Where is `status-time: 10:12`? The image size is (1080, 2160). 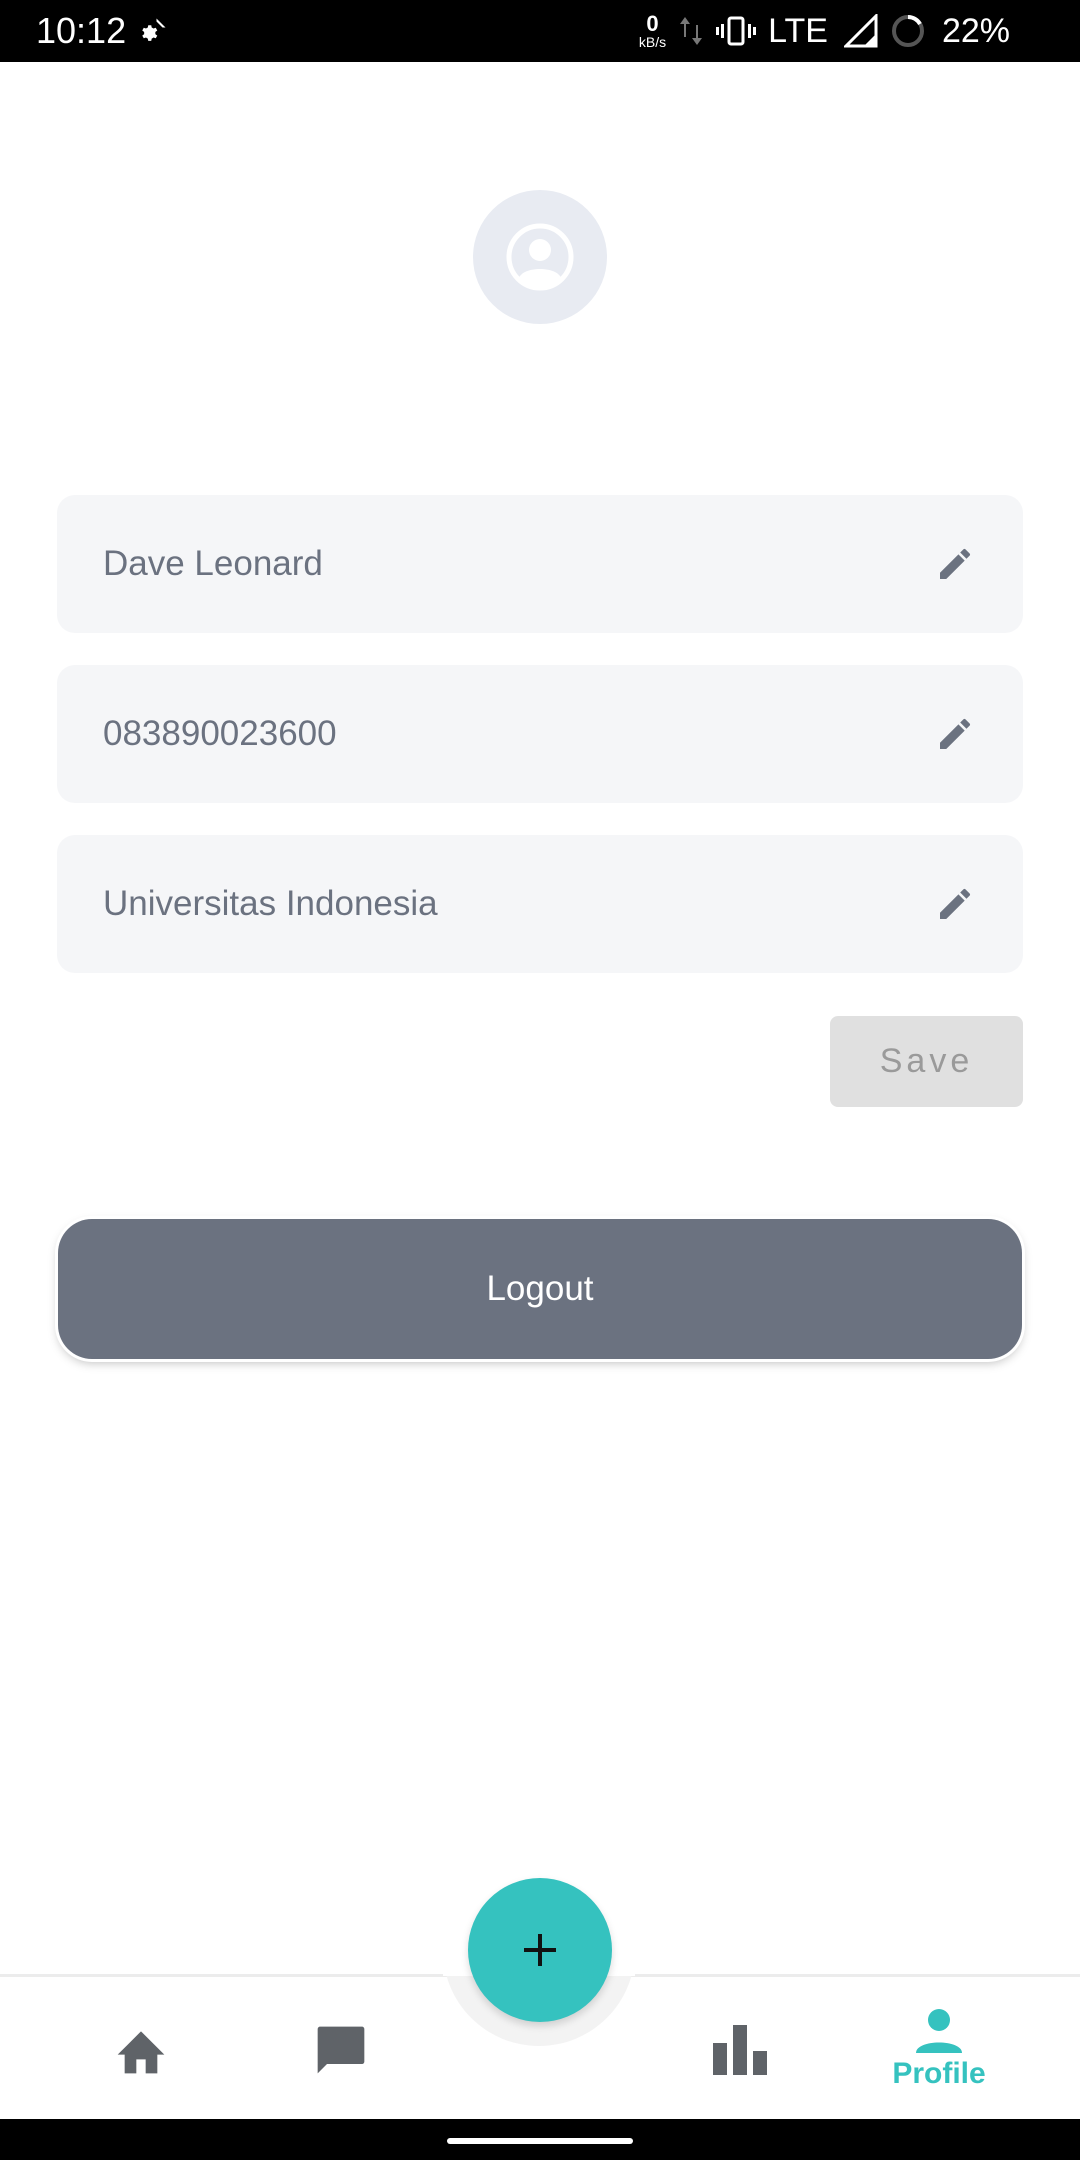 status-time: 10:12 is located at coordinates (81, 30).